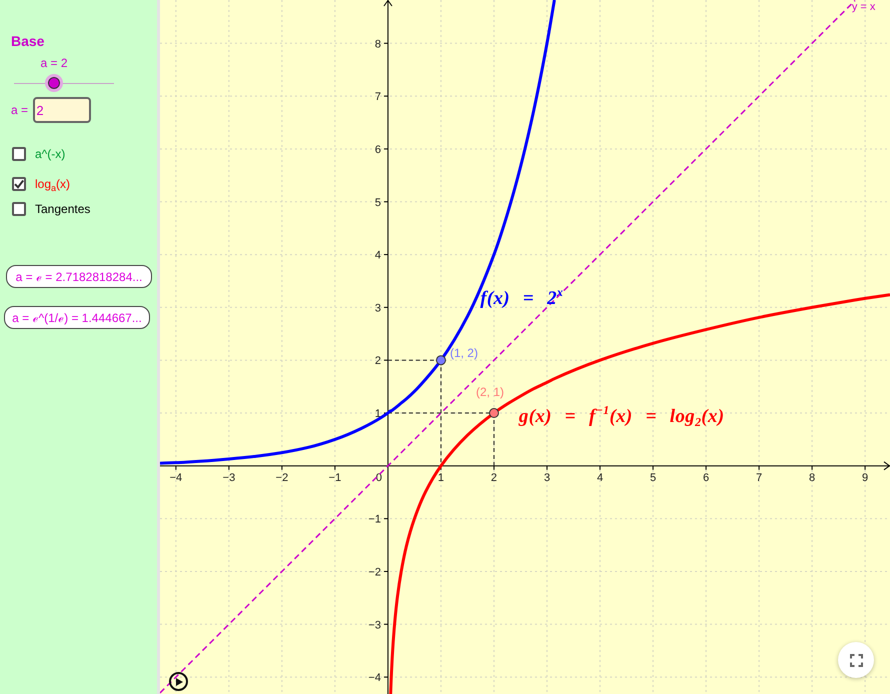 This screenshot has height=694, width=890. I want to click on tick-label: 9, so click(865, 478).